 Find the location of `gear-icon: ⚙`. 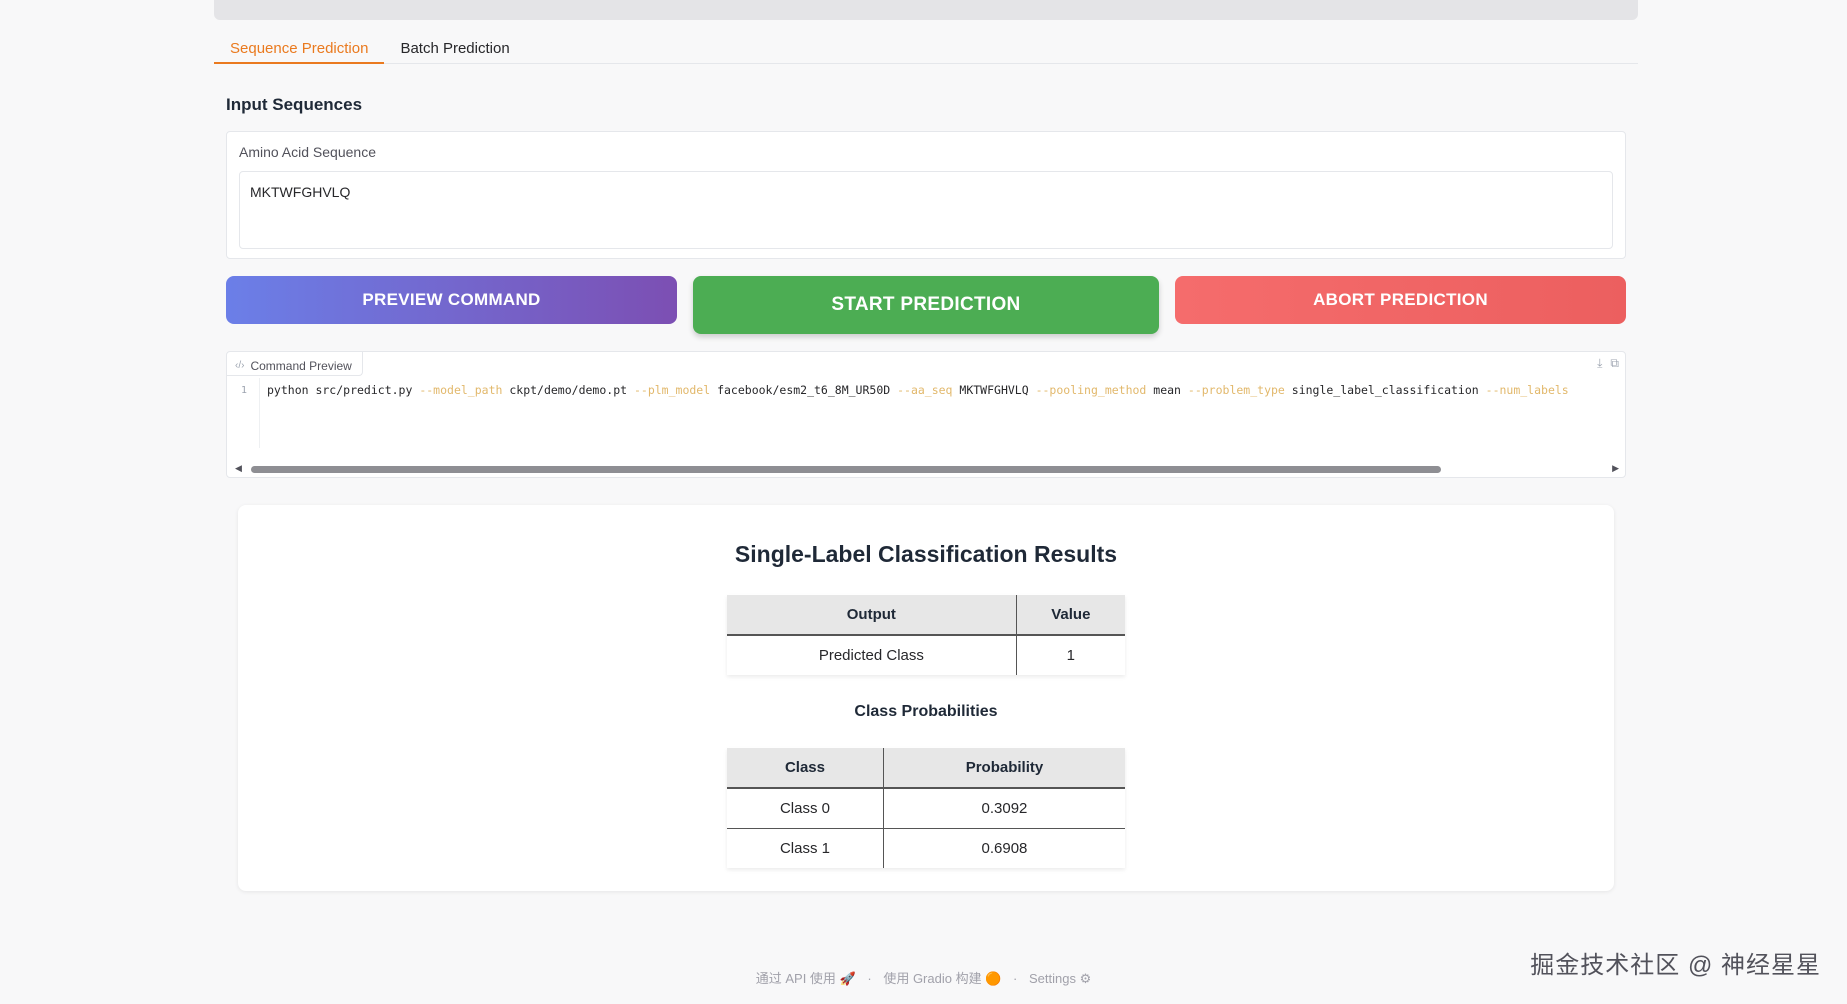

gear-icon: ⚙ is located at coordinates (1085, 978).